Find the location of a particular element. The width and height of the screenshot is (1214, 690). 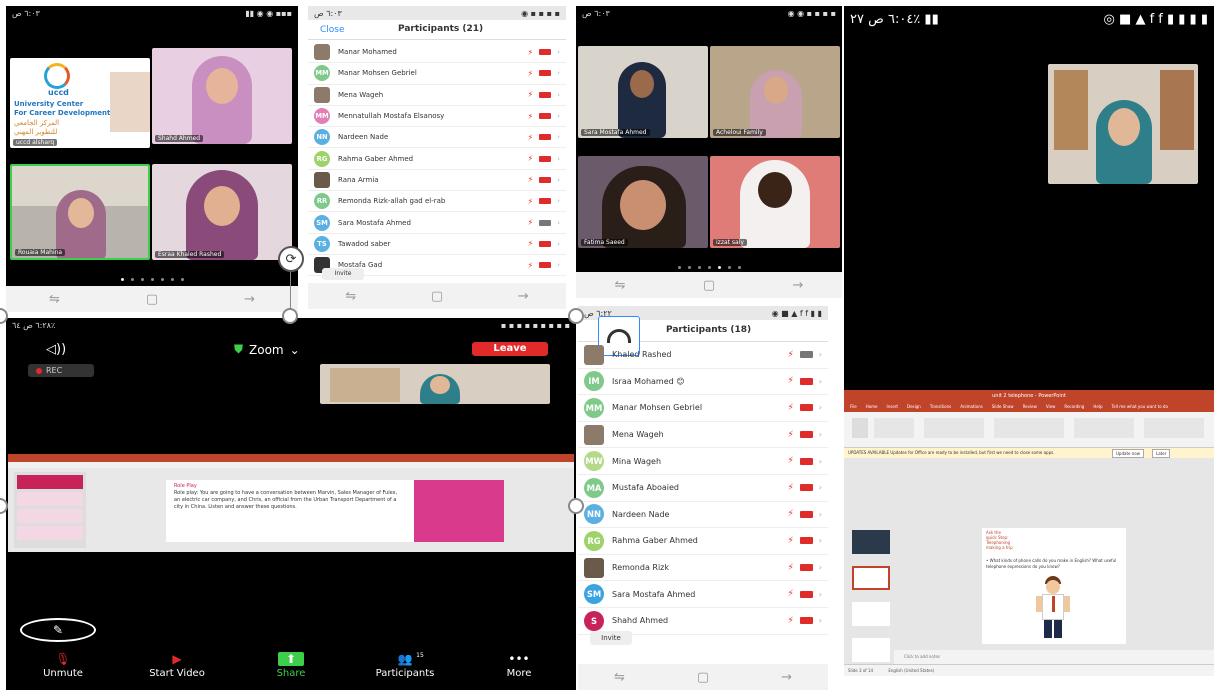

update-now-button: Update now is located at coordinates (1128, 453).